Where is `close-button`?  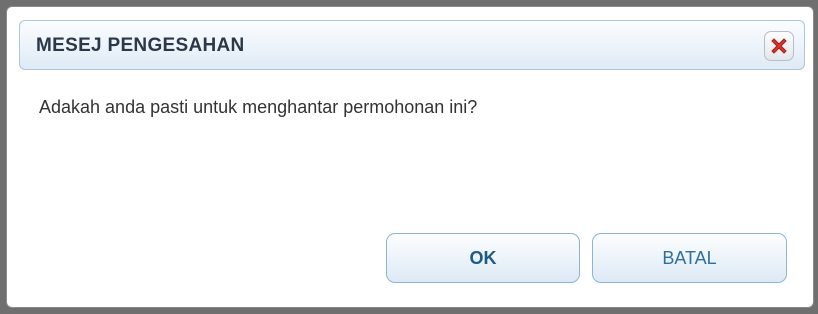
close-button is located at coordinates (779, 46).